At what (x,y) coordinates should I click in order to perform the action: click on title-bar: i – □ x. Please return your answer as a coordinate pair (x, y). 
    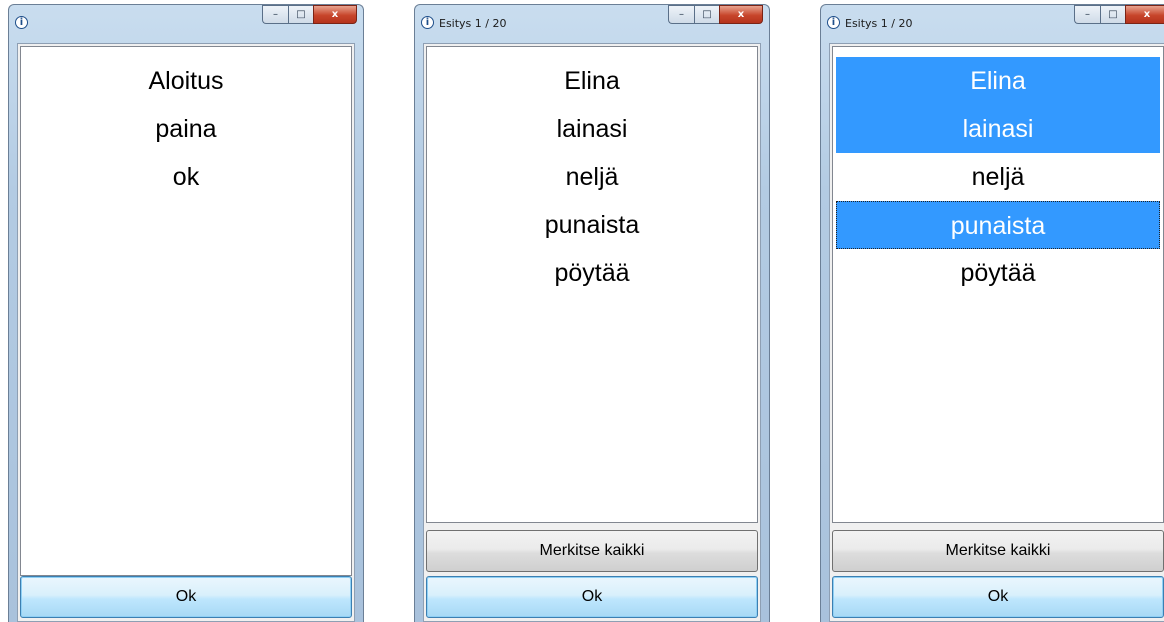
    Looking at the image, I should click on (186, 24).